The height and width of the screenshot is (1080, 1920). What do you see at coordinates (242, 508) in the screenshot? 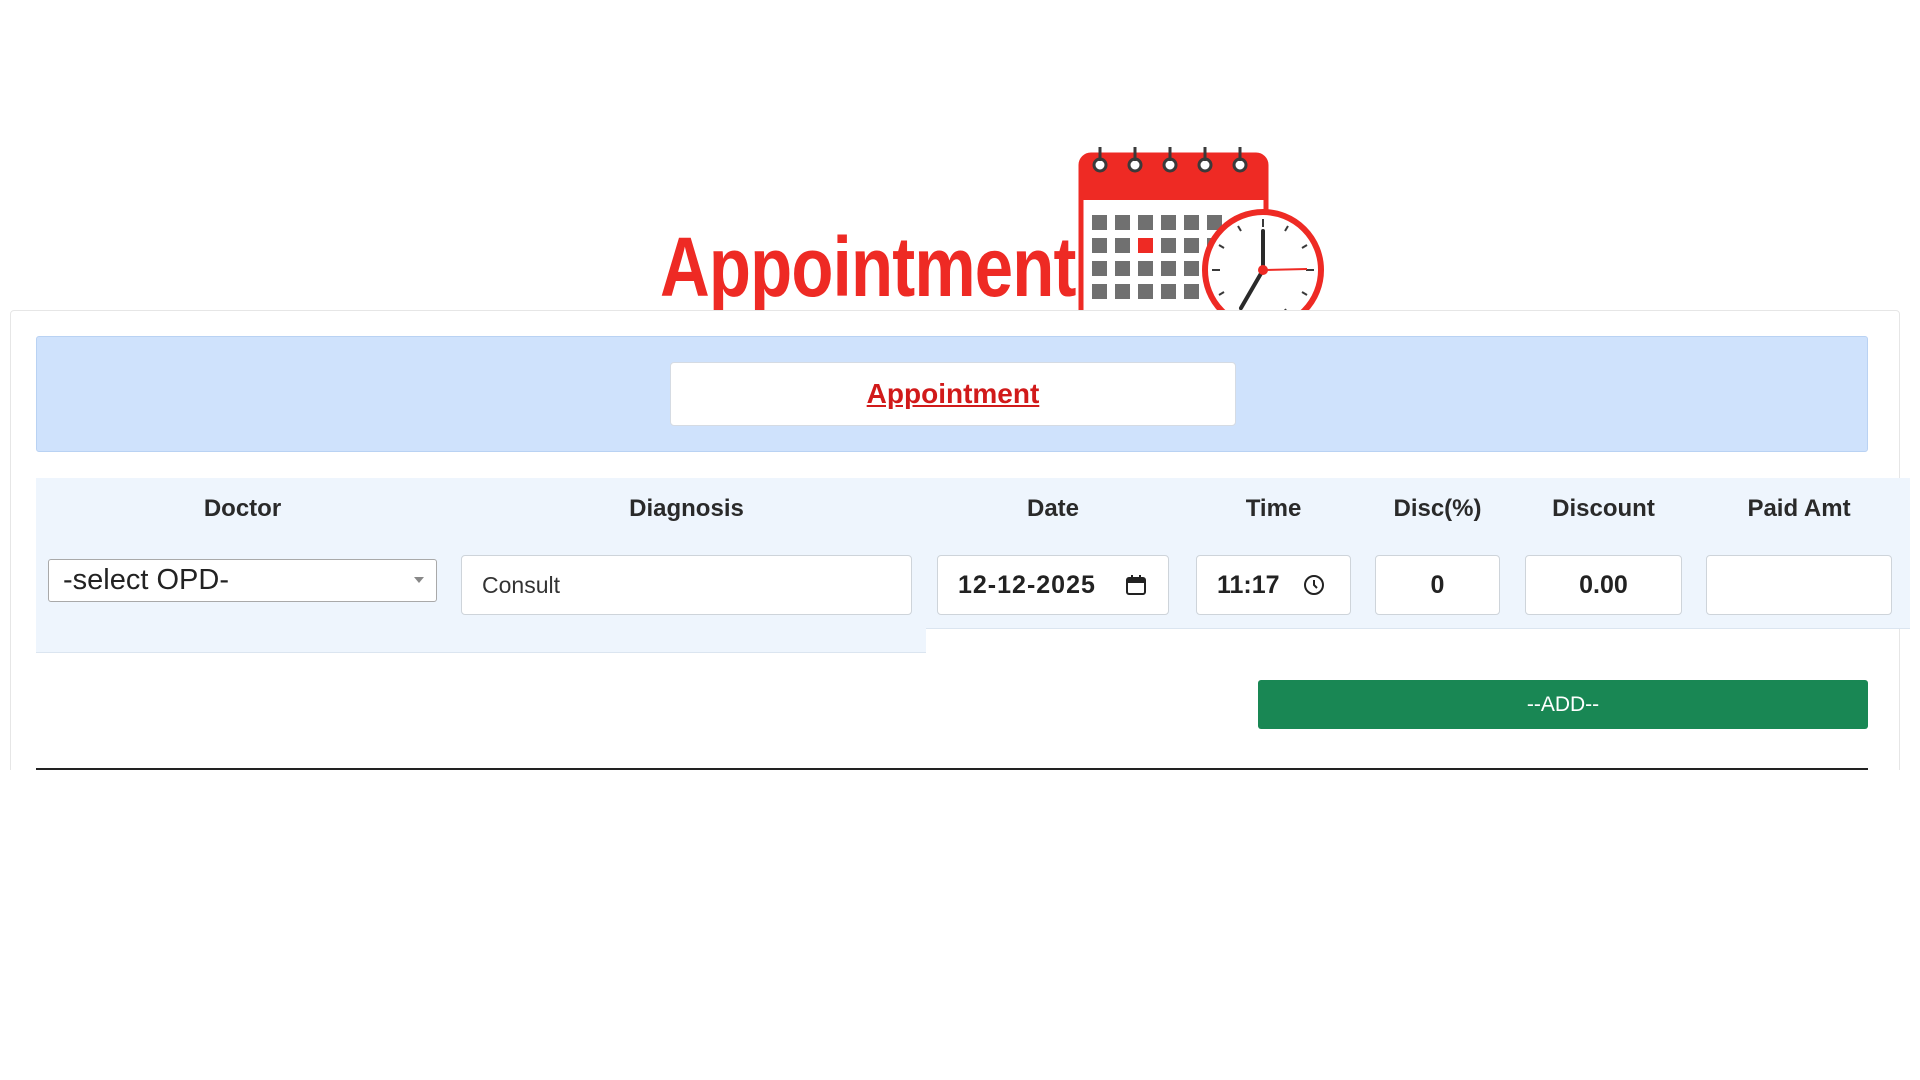
I see `column-header-doctor: Doctor` at bounding box center [242, 508].